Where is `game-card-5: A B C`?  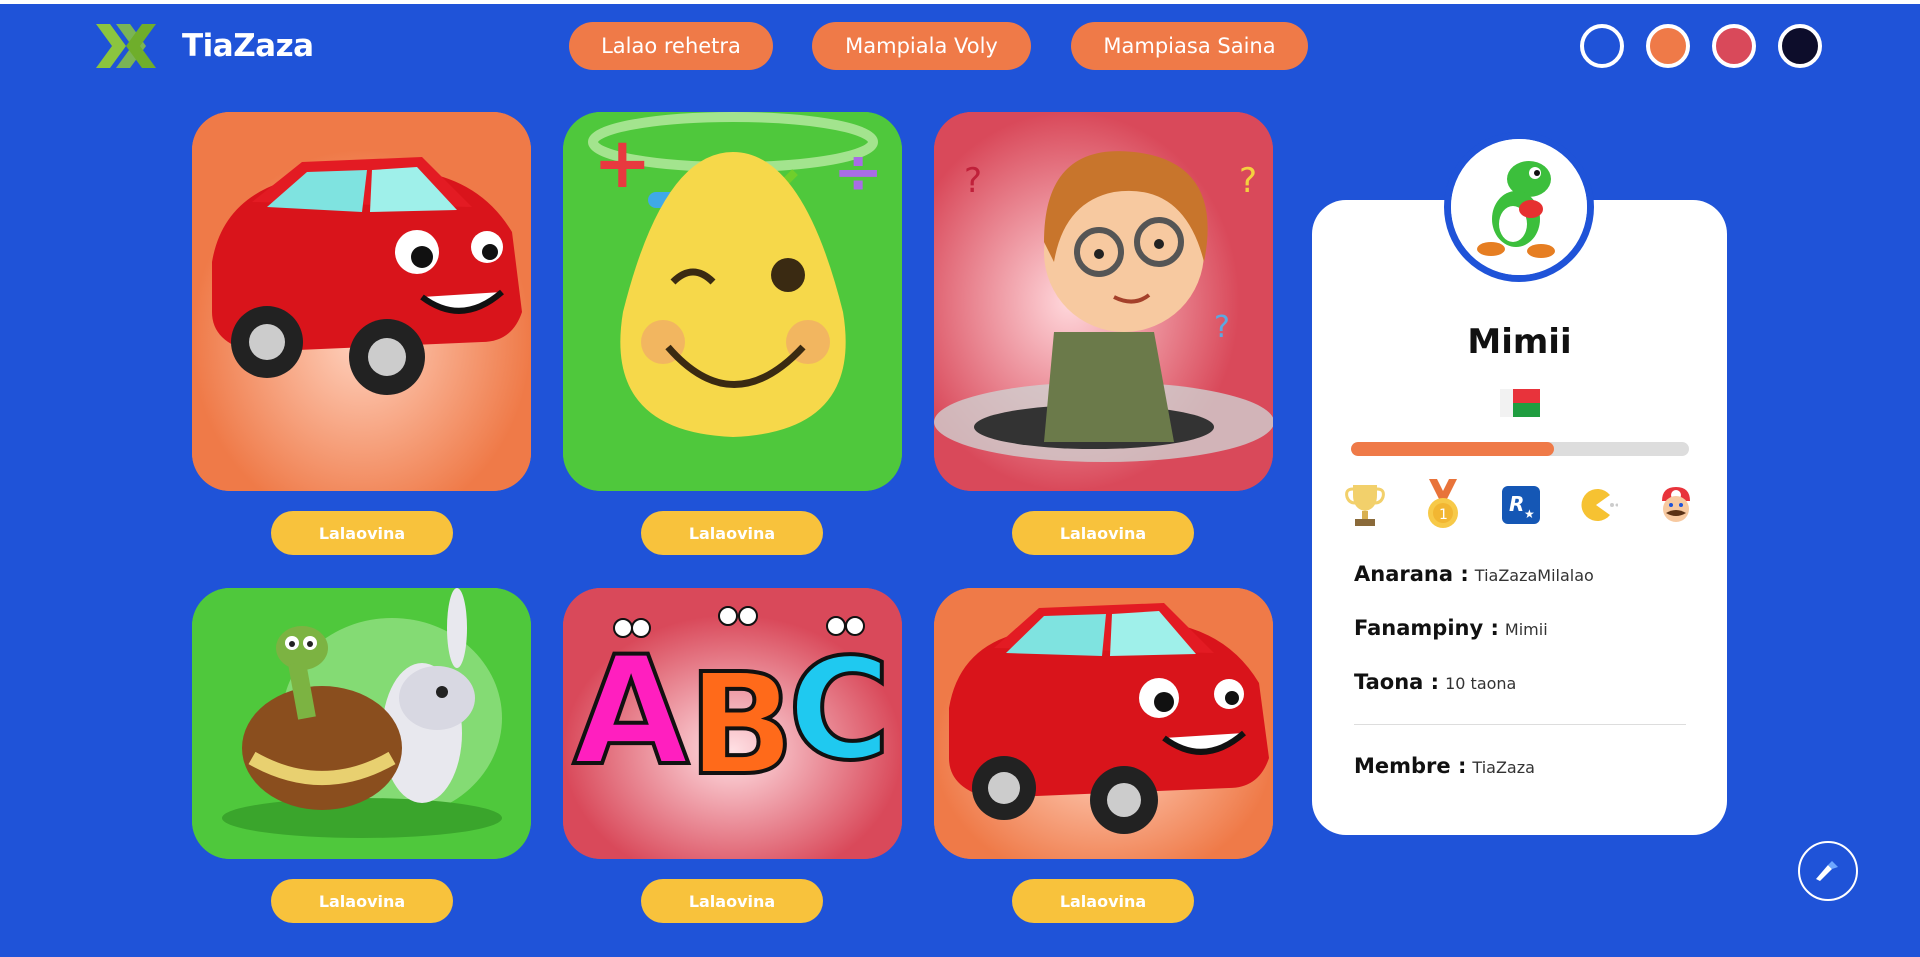 game-card-5: A B C is located at coordinates (732, 723).